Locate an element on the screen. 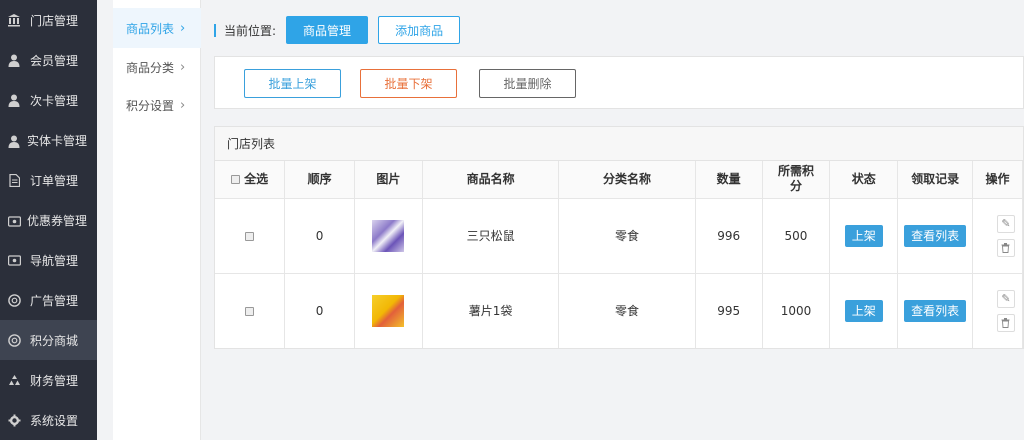  add-product-button: 添加商品 is located at coordinates (419, 30).